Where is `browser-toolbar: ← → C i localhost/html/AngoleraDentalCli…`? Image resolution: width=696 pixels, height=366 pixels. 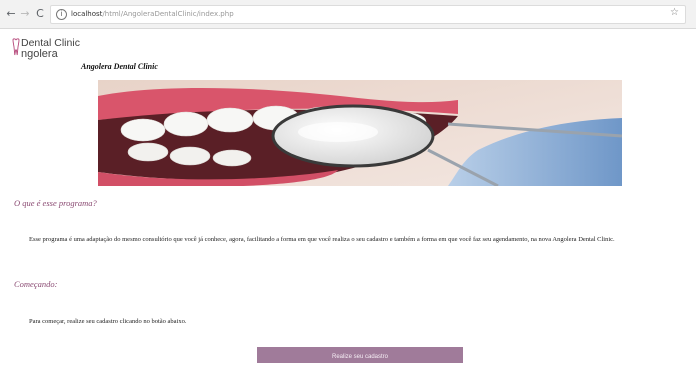 browser-toolbar: ← → C i localhost/html/AngoleraDentalCli… is located at coordinates (348, 14).